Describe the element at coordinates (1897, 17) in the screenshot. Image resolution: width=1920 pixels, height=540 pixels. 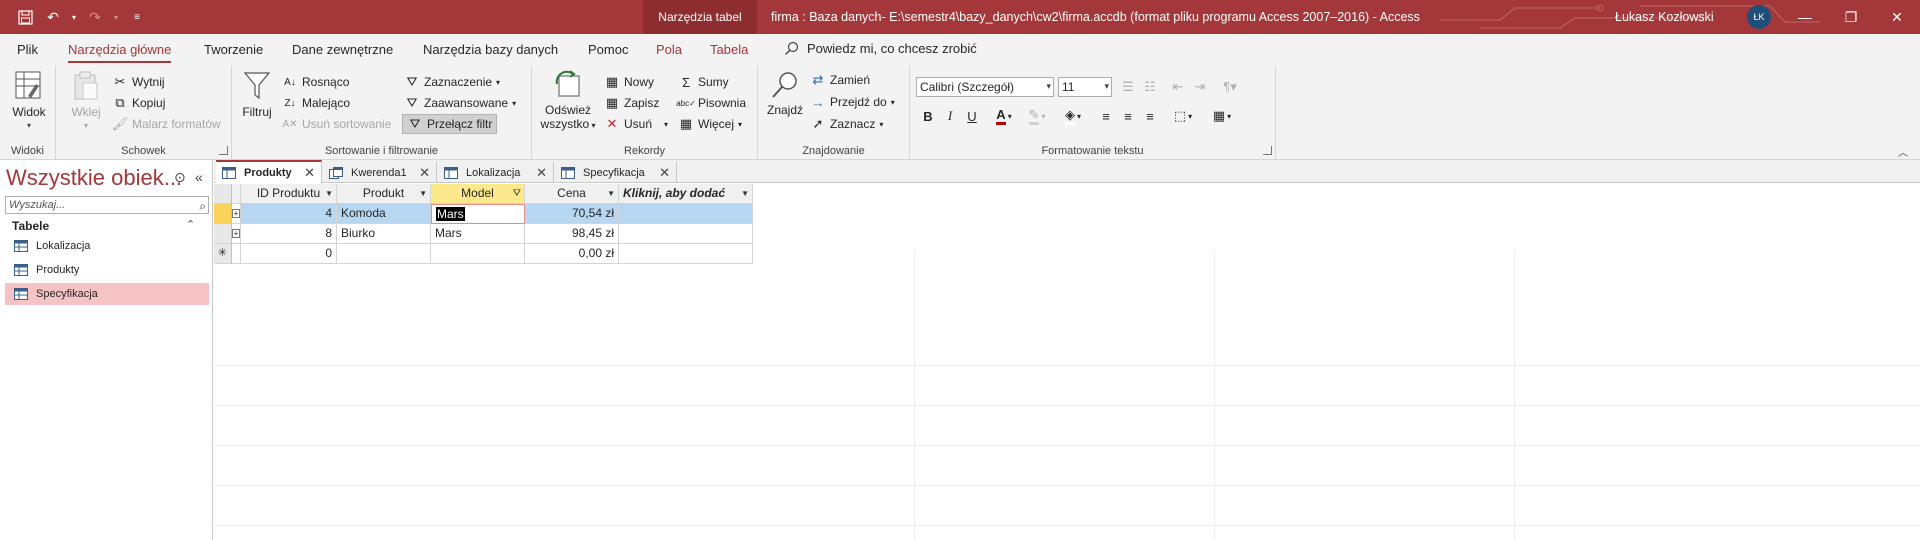
I see `close-icon: ✕` at that location.